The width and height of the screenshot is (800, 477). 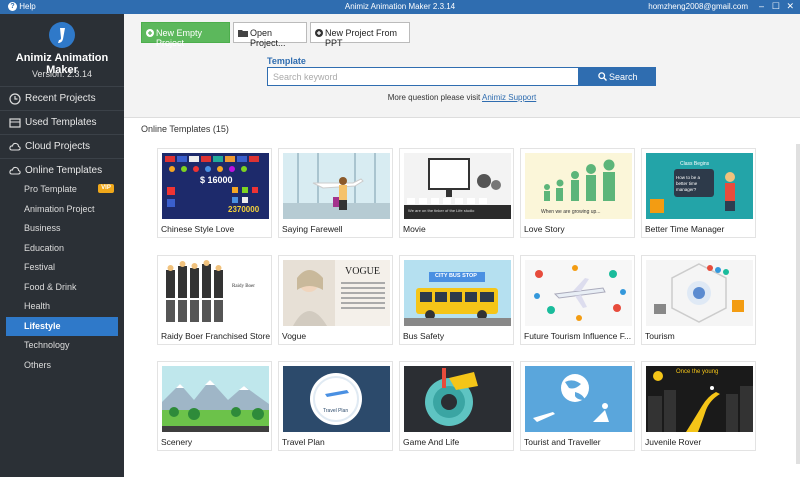 What do you see at coordinates (303, 442) in the screenshot?
I see `template-name: Travel Plan` at bounding box center [303, 442].